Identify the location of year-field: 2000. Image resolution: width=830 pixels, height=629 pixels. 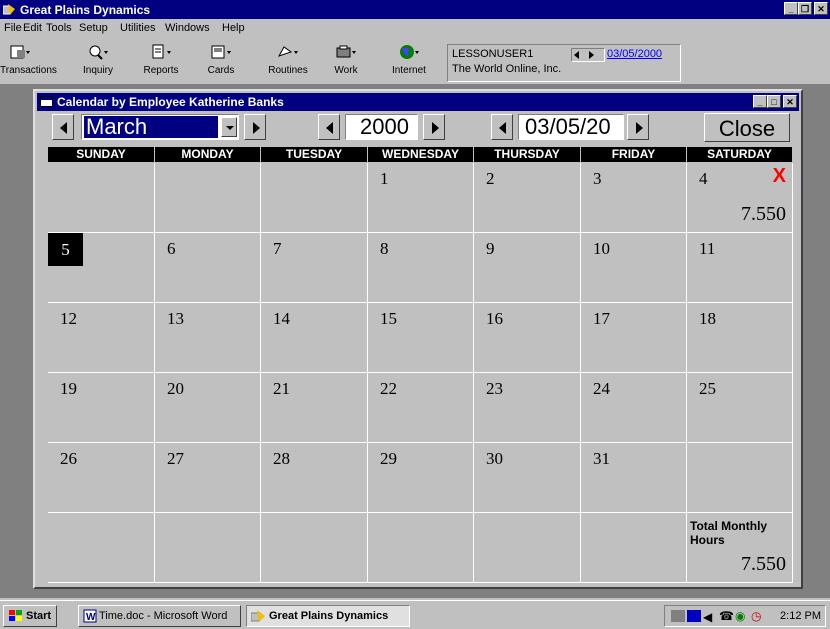
(381, 127).